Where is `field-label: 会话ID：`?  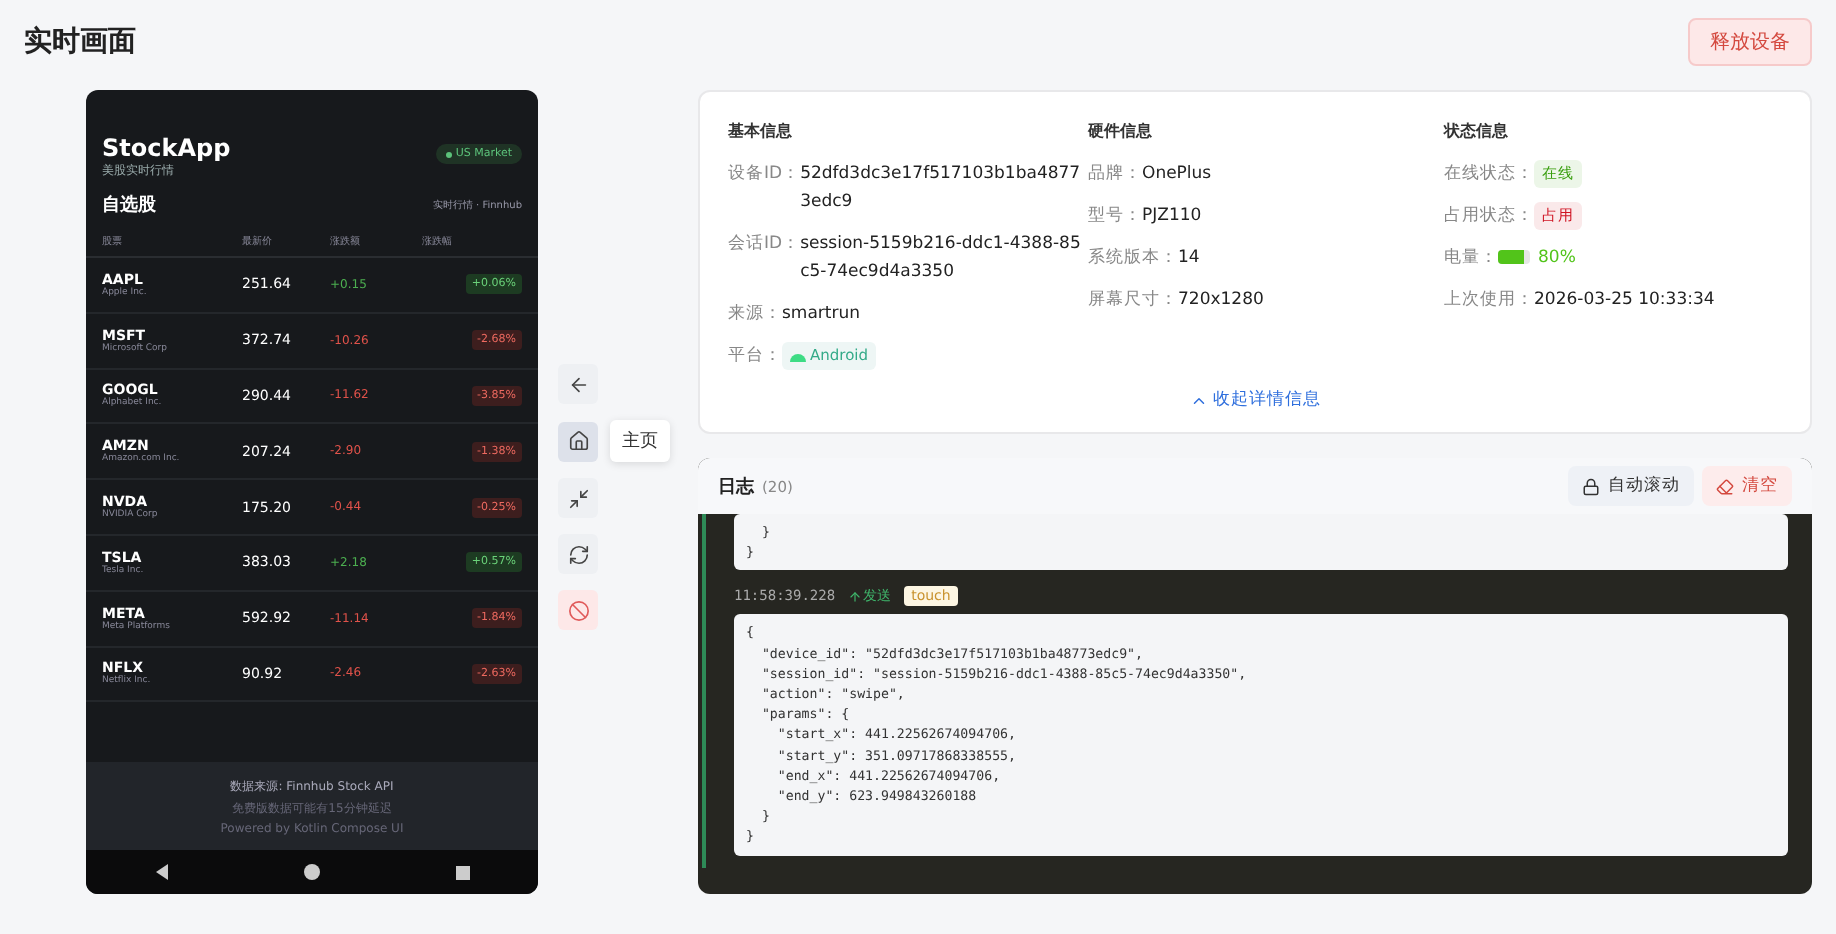
field-label: 会话ID： is located at coordinates (764, 245).